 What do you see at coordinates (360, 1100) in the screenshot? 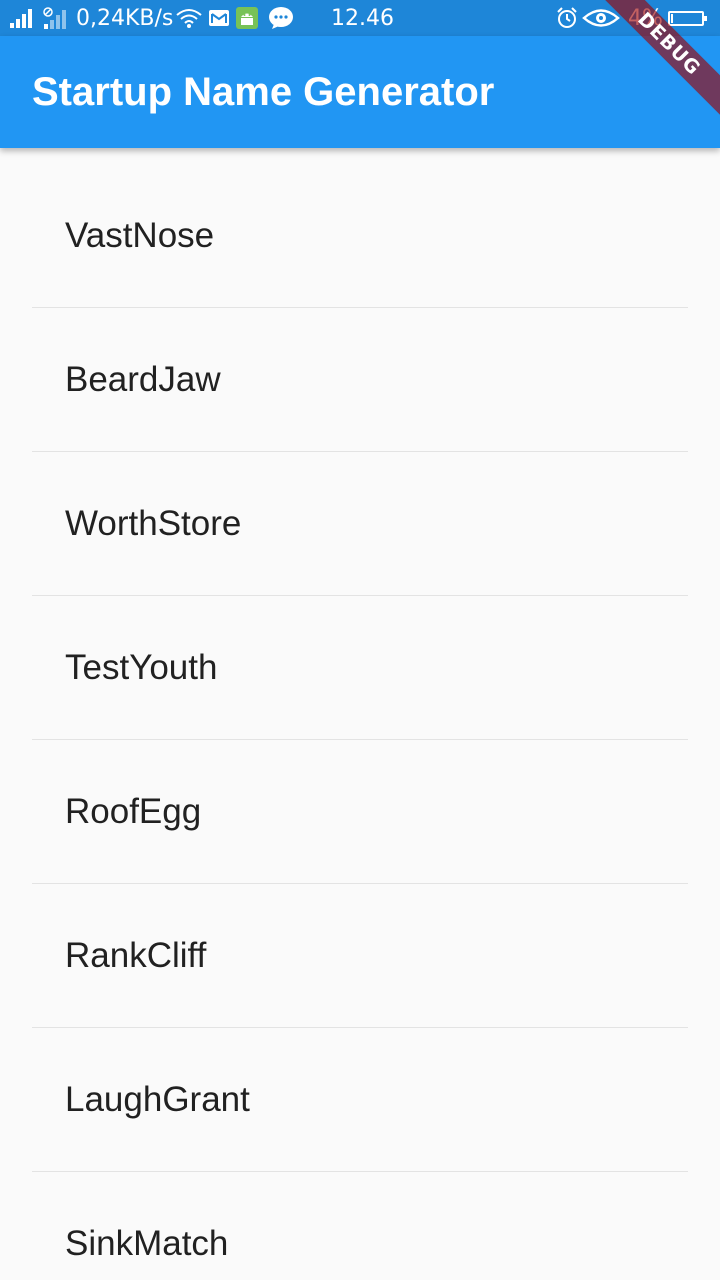
I see `list-item: LaughGrant` at bounding box center [360, 1100].